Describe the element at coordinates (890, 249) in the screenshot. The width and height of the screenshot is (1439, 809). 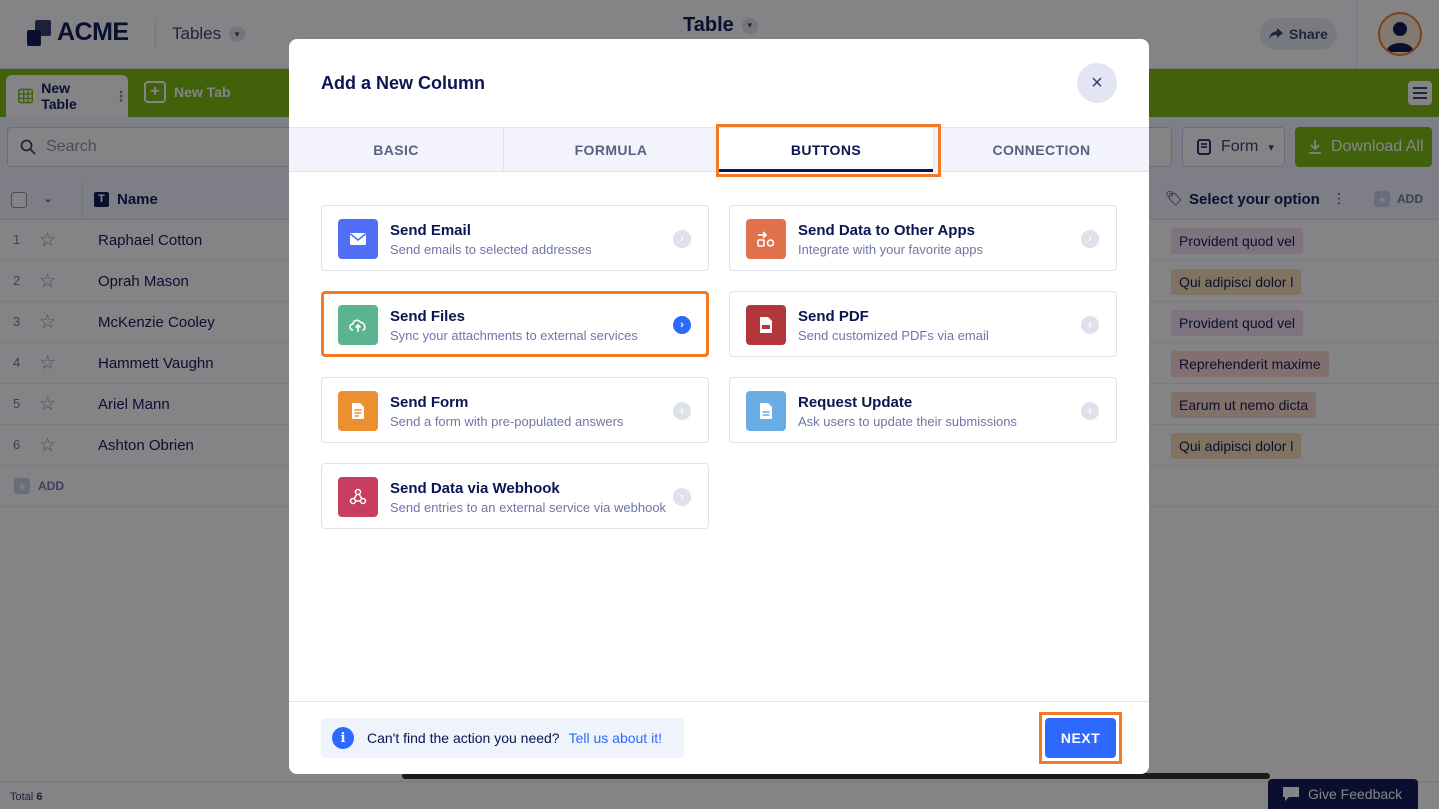
I see `option-description: Integrate with your favorite apps` at that location.